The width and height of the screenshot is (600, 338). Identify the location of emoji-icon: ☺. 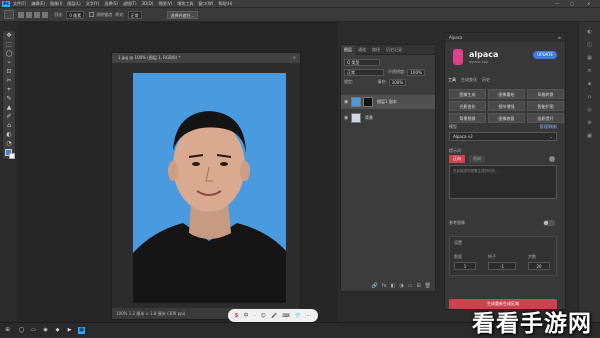
(263, 316).